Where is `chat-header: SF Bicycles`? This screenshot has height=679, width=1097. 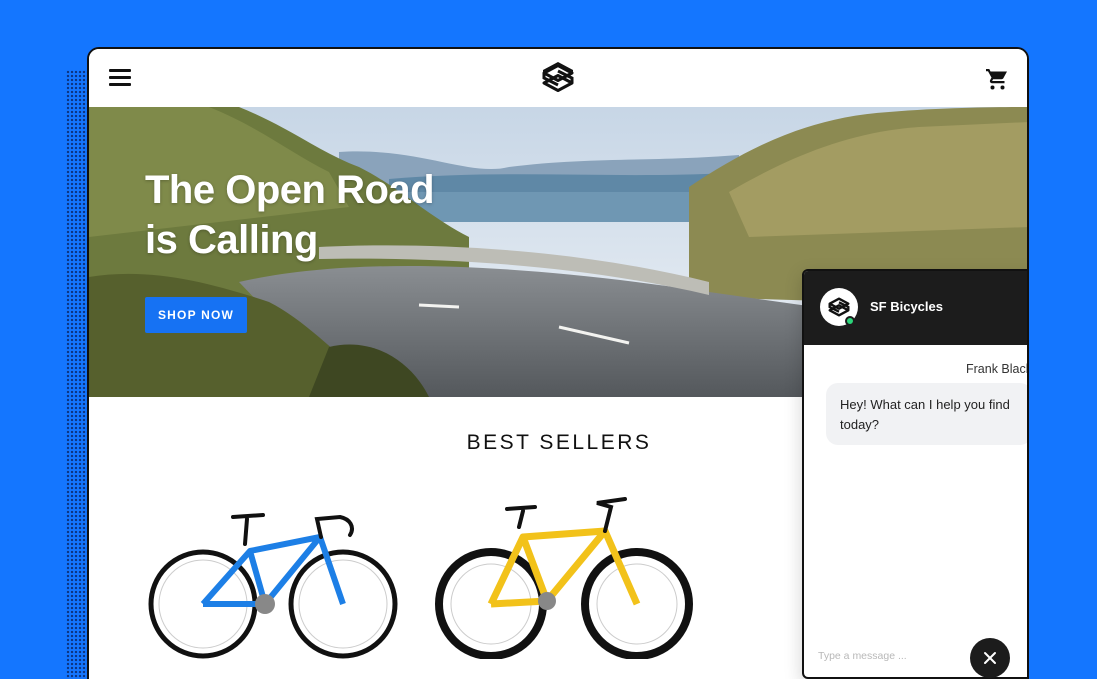 chat-header: SF Bicycles is located at coordinates (915, 308).